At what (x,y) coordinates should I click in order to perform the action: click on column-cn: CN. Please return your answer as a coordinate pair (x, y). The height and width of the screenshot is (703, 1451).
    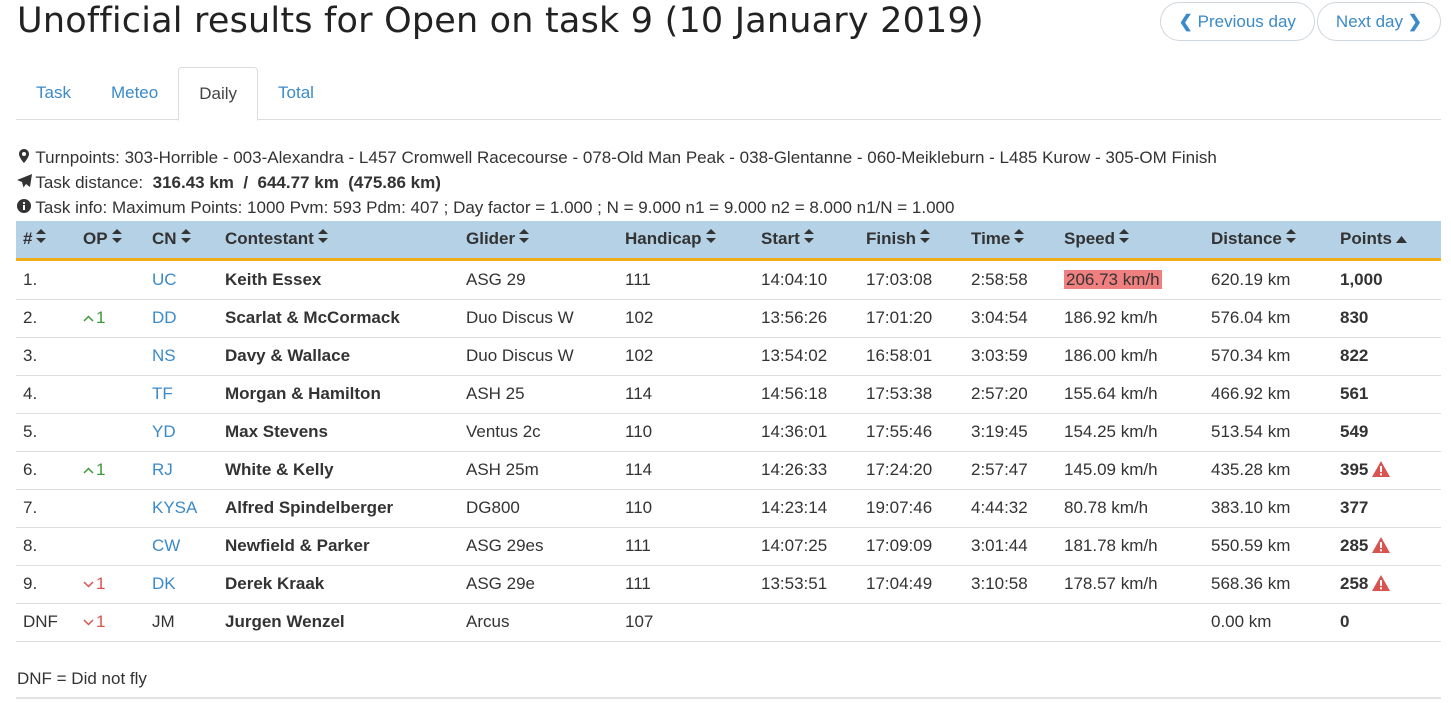
    Looking at the image, I should click on (181, 241).